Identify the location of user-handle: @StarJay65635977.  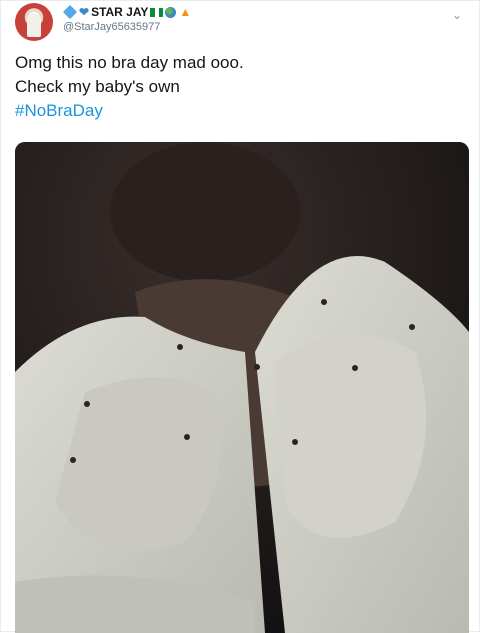
(127, 27).